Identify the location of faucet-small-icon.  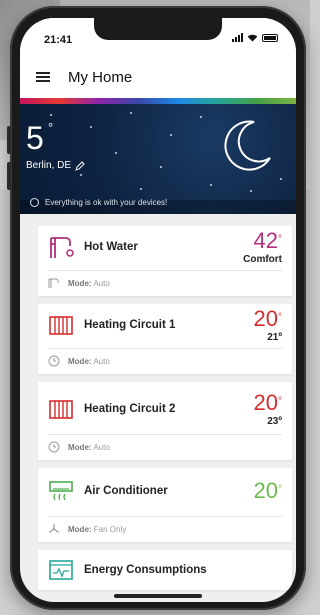
(53, 283).